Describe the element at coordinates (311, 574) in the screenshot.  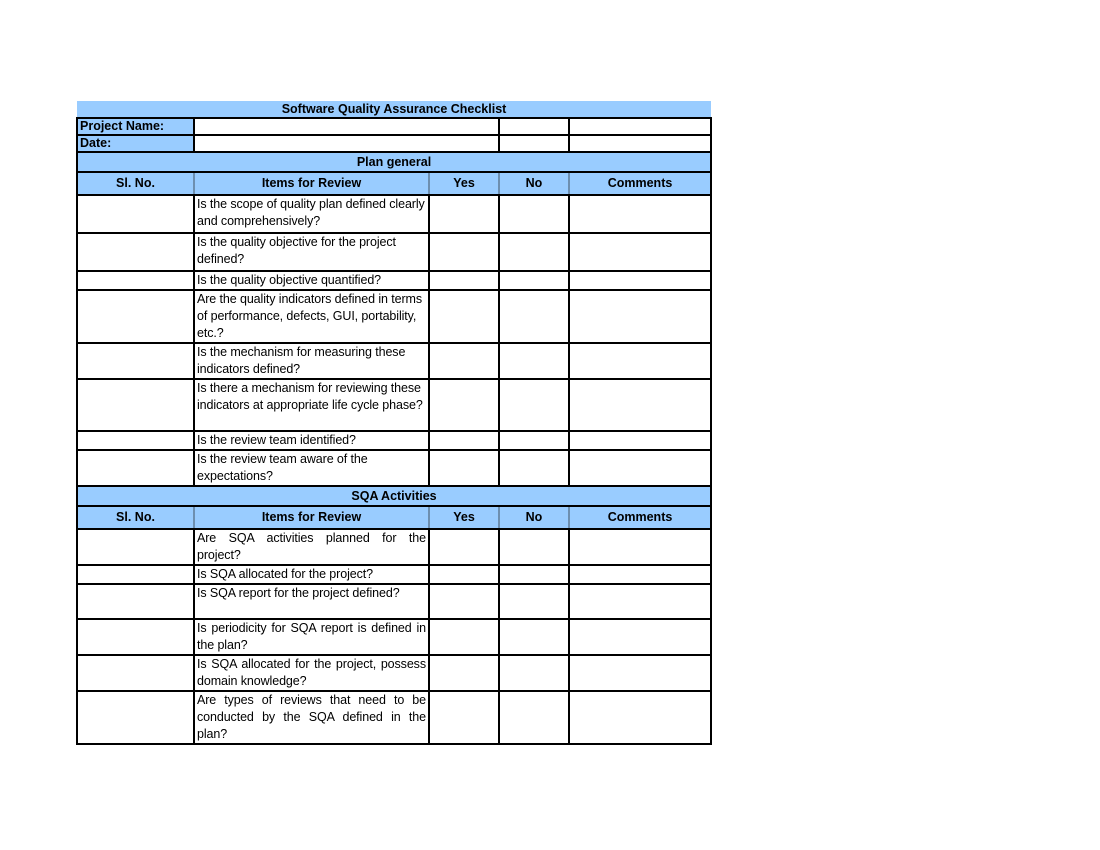
I see `review-item-text: Is SQA allocated for the project?` at that location.